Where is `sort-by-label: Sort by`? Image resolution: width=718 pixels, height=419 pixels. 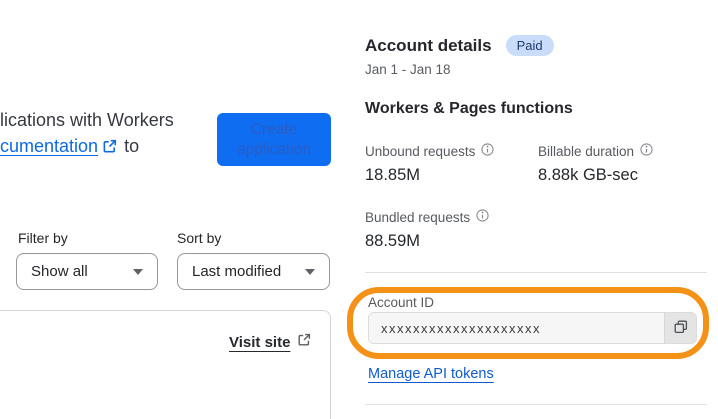 sort-by-label: Sort by is located at coordinates (199, 238).